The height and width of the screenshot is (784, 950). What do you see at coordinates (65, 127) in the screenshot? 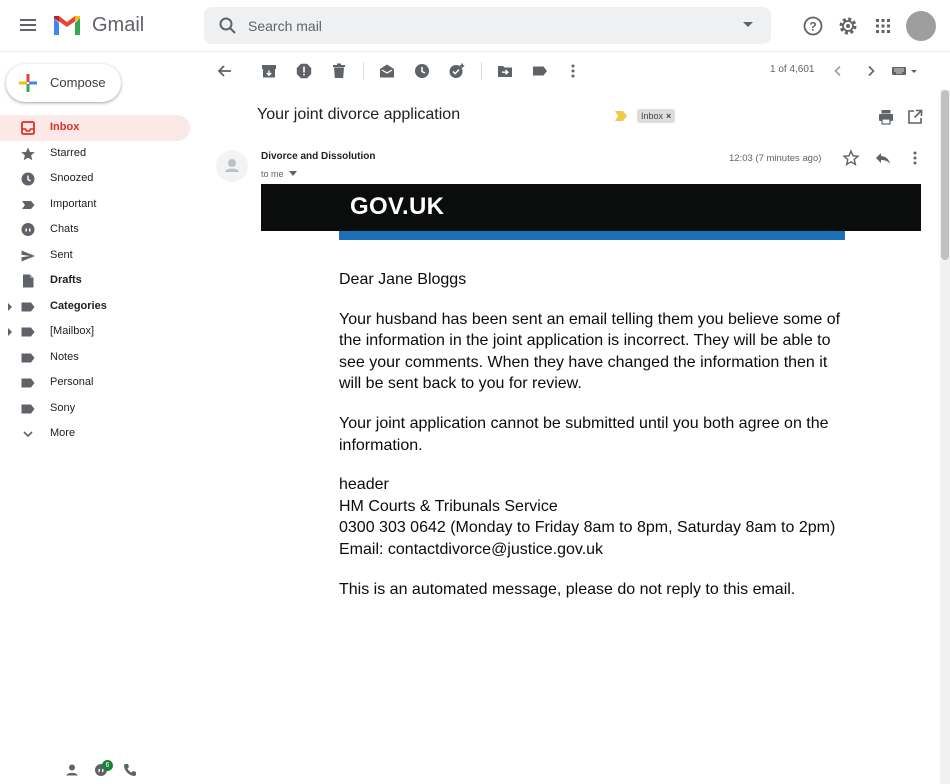
I see `sidebar-item-label: Inbox` at bounding box center [65, 127].